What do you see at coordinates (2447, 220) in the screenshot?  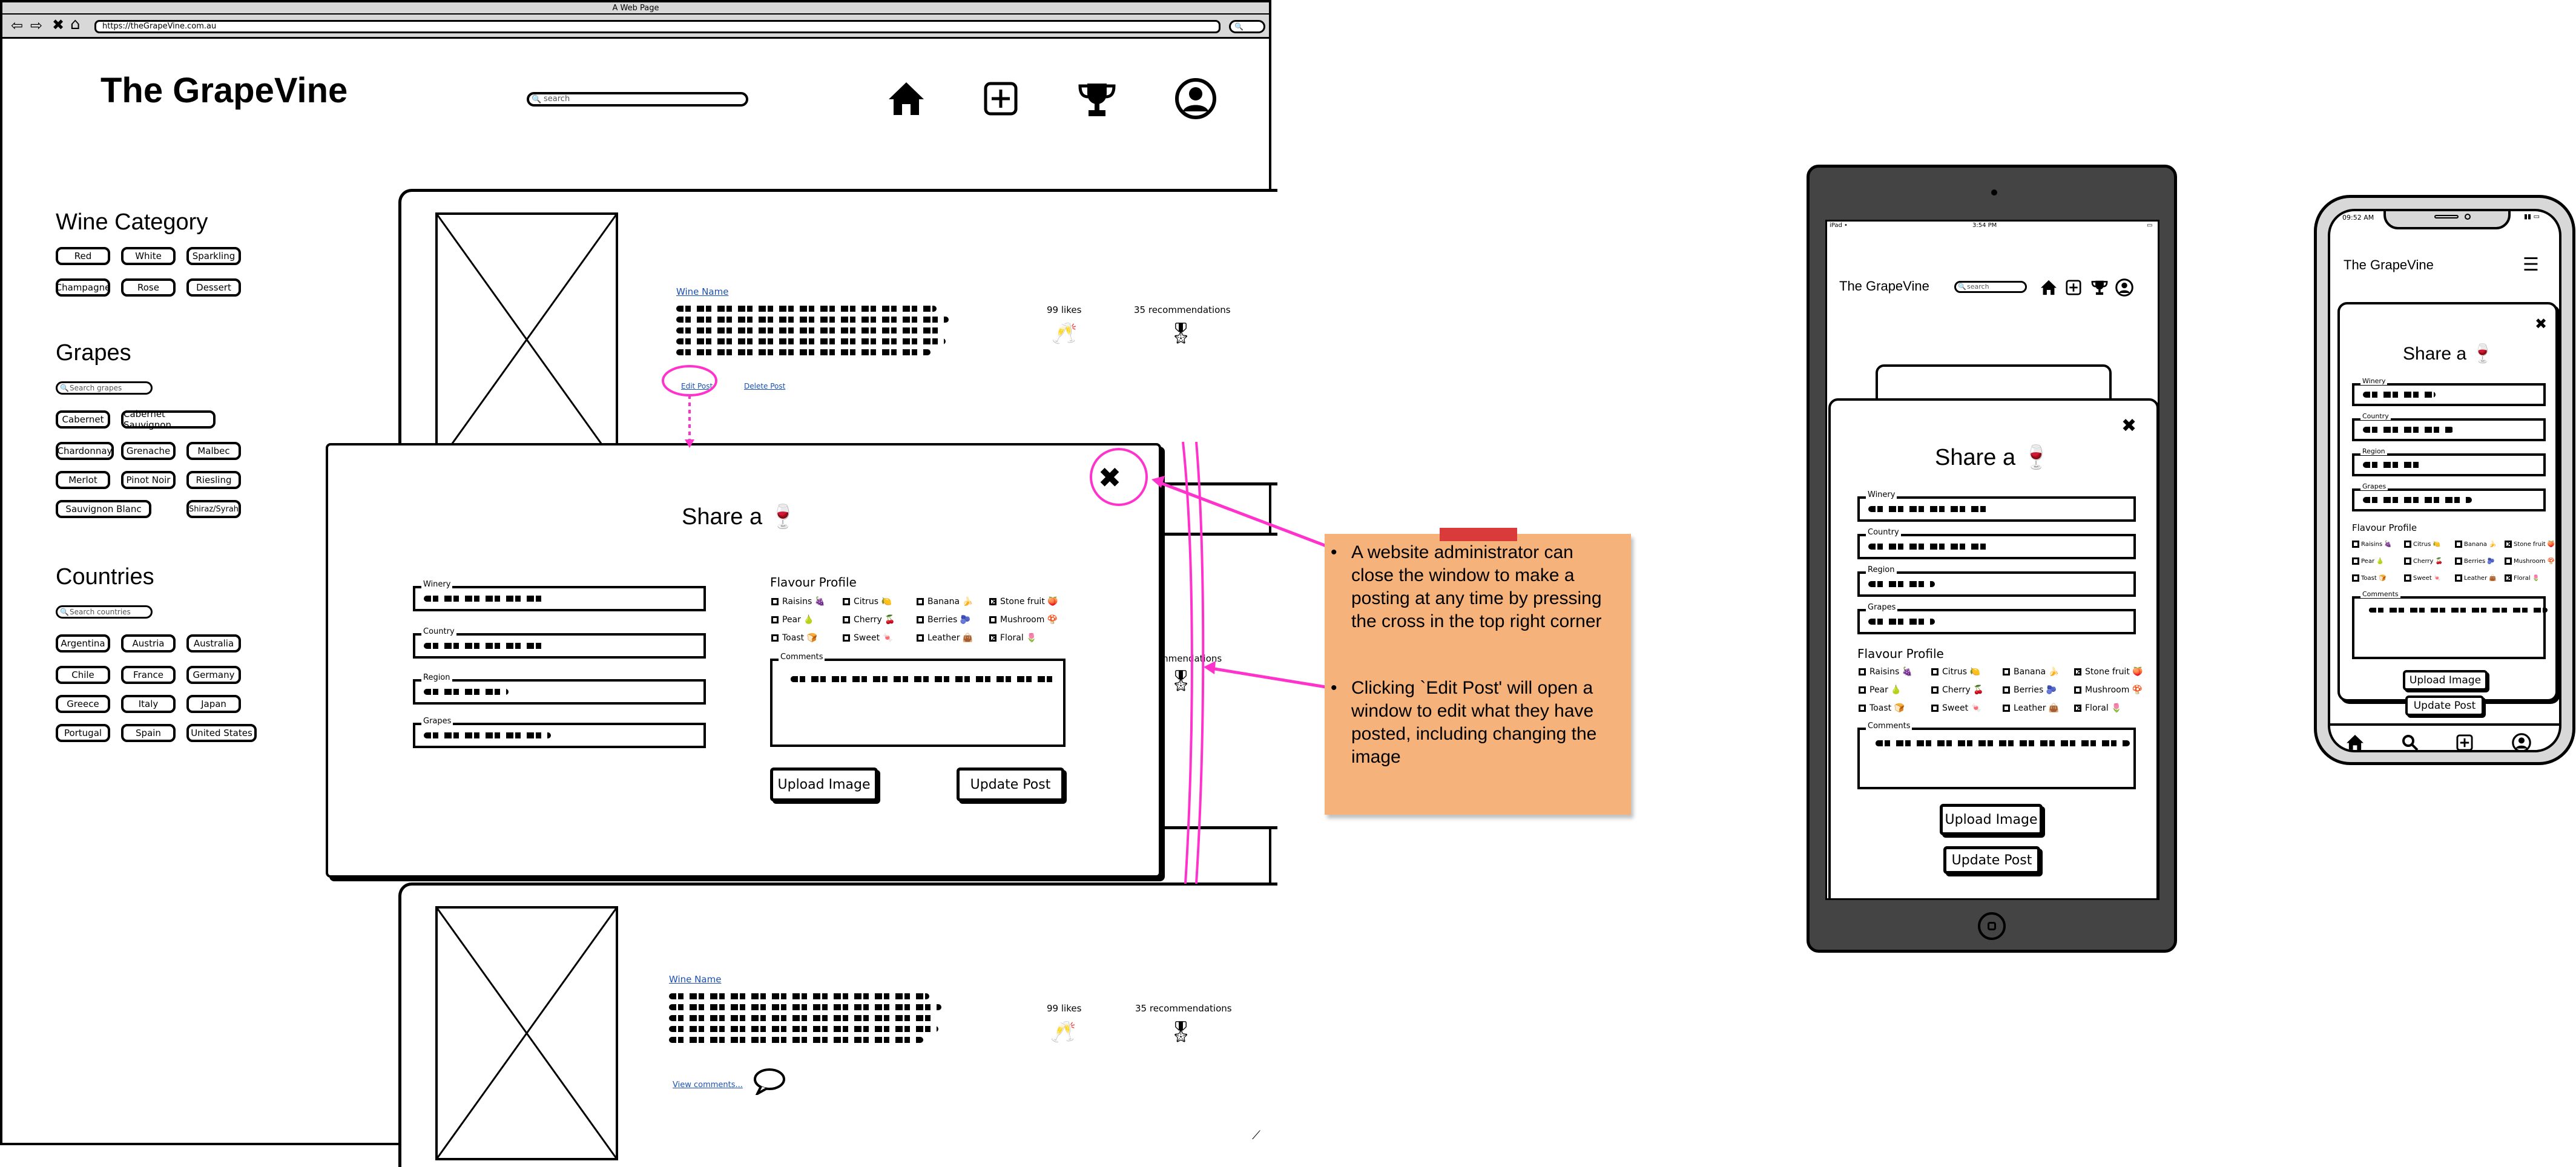 I see `phone-notch` at bounding box center [2447, 220].